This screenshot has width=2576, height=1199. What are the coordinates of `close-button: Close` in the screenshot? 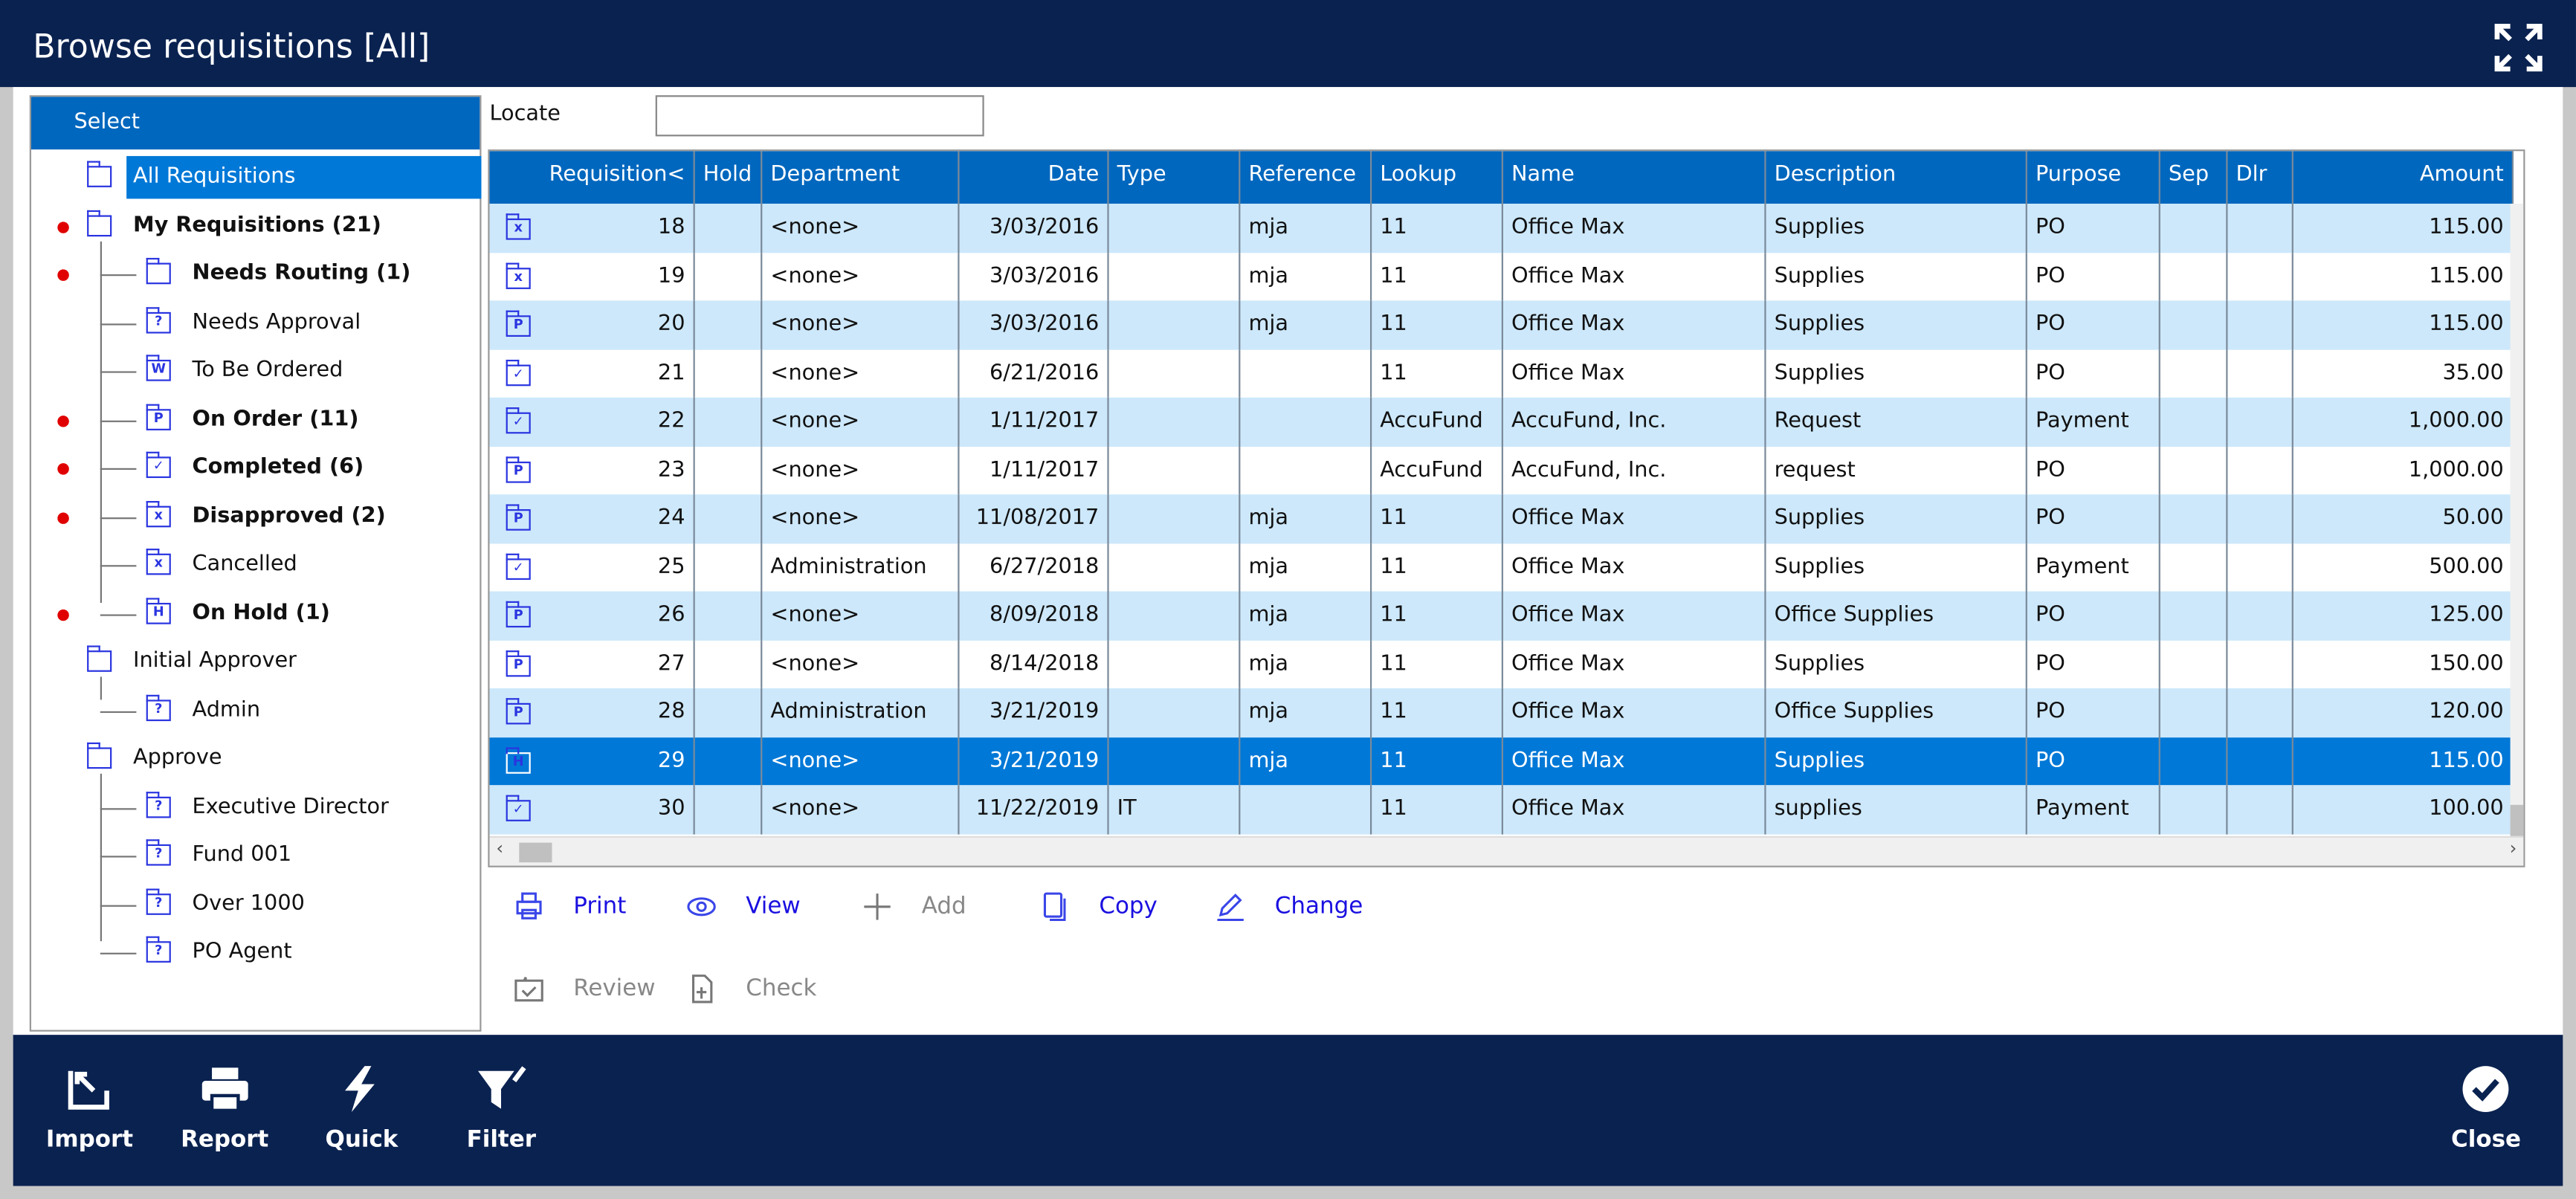 It's located at (2486, 1108).